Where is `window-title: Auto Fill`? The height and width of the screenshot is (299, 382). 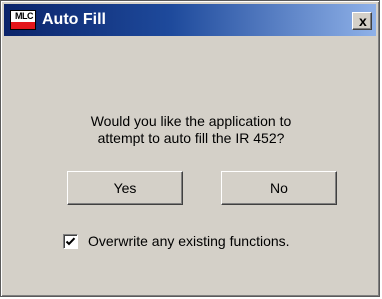
window-title: Auto Fill is located at coordinates (74, 19).